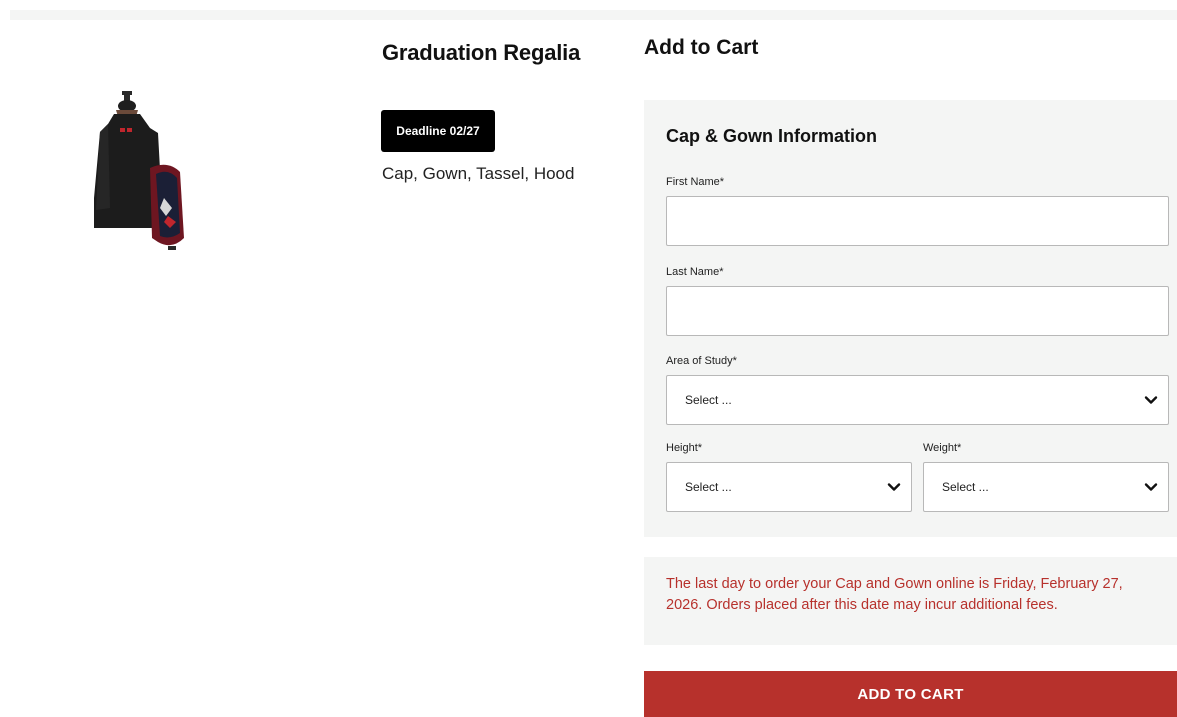 The width and height of the screenshot is (1177, 717). What do you see at coordinates (701, 361) in the screenshot?
I see `area-of-study-label: Area of Study*` at bounding box center [701, 361].